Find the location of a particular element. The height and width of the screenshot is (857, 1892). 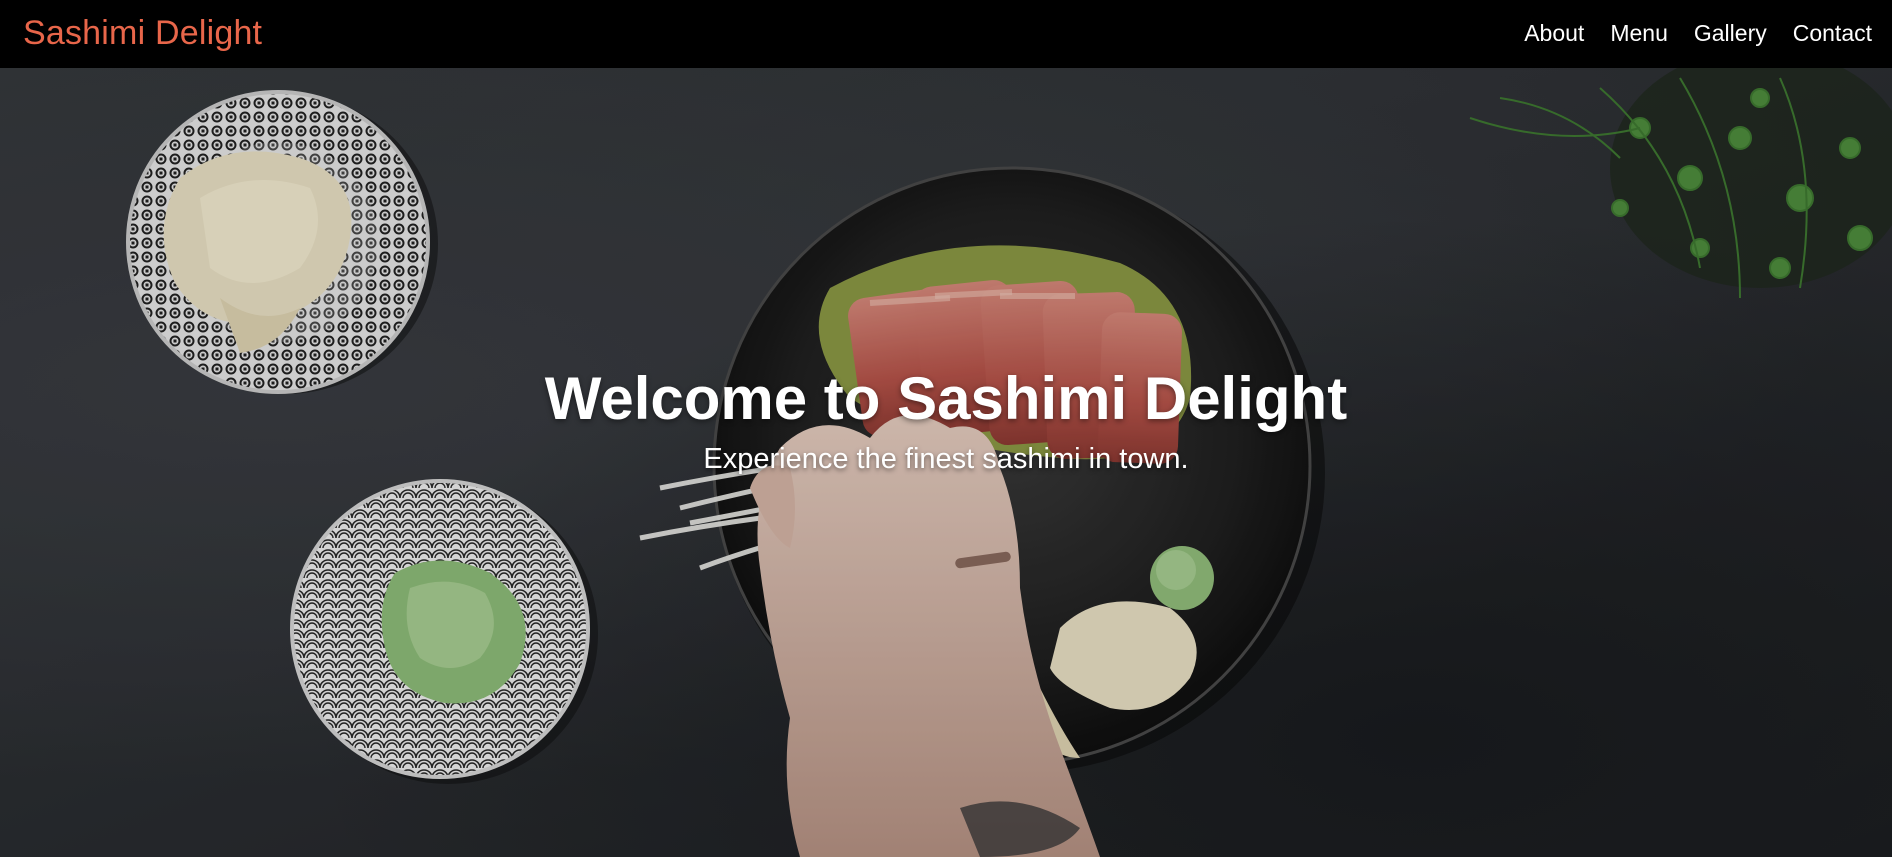

nav-links: About Menu Gallery Contact is located at coordinates (1698, 33).